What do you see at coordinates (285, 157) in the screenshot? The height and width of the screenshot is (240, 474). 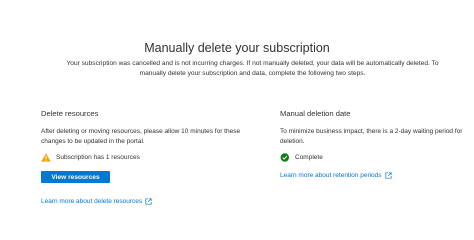 I see `check-circle-icon` at bounding box center [285, 157].